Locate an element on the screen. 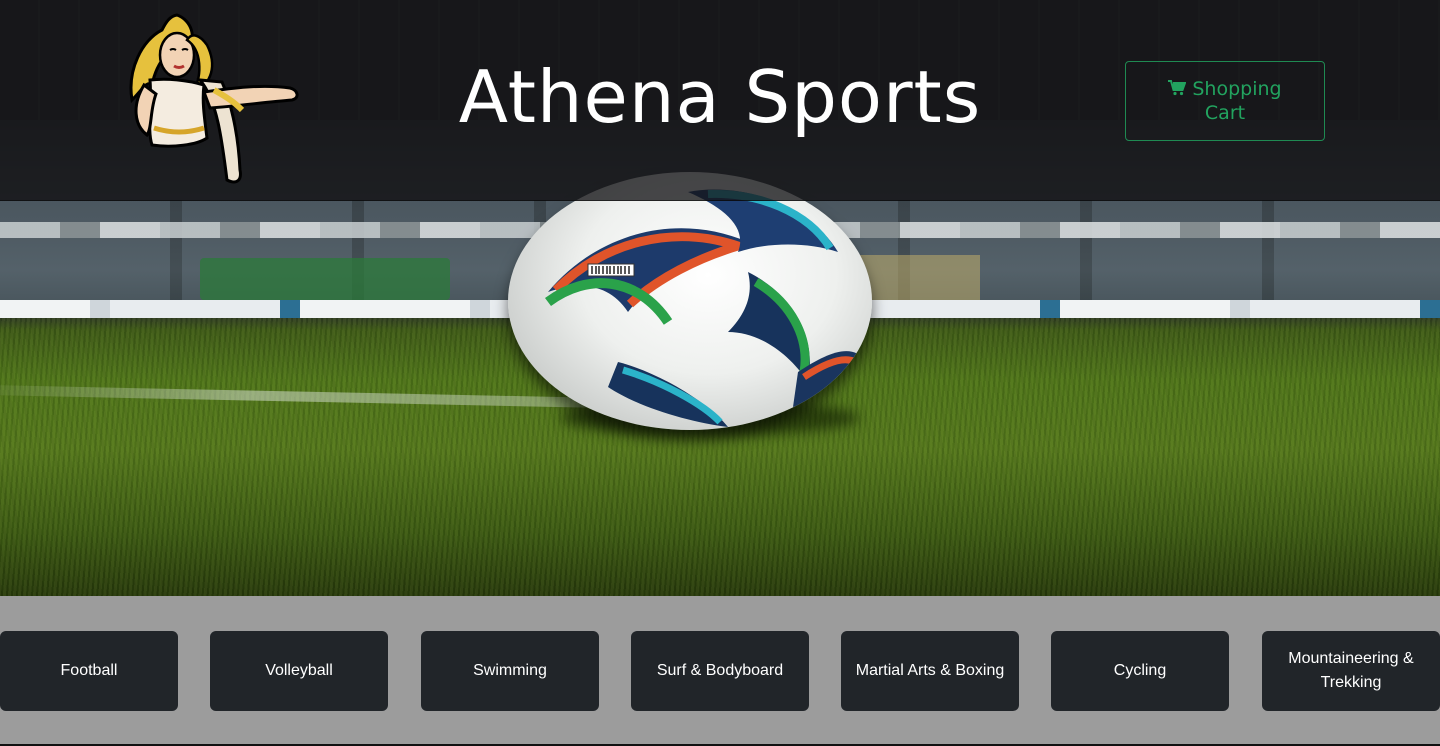 This screenshot has width=1440, height=746. site-title: Athena Sports is located at coordinates (720, 97).